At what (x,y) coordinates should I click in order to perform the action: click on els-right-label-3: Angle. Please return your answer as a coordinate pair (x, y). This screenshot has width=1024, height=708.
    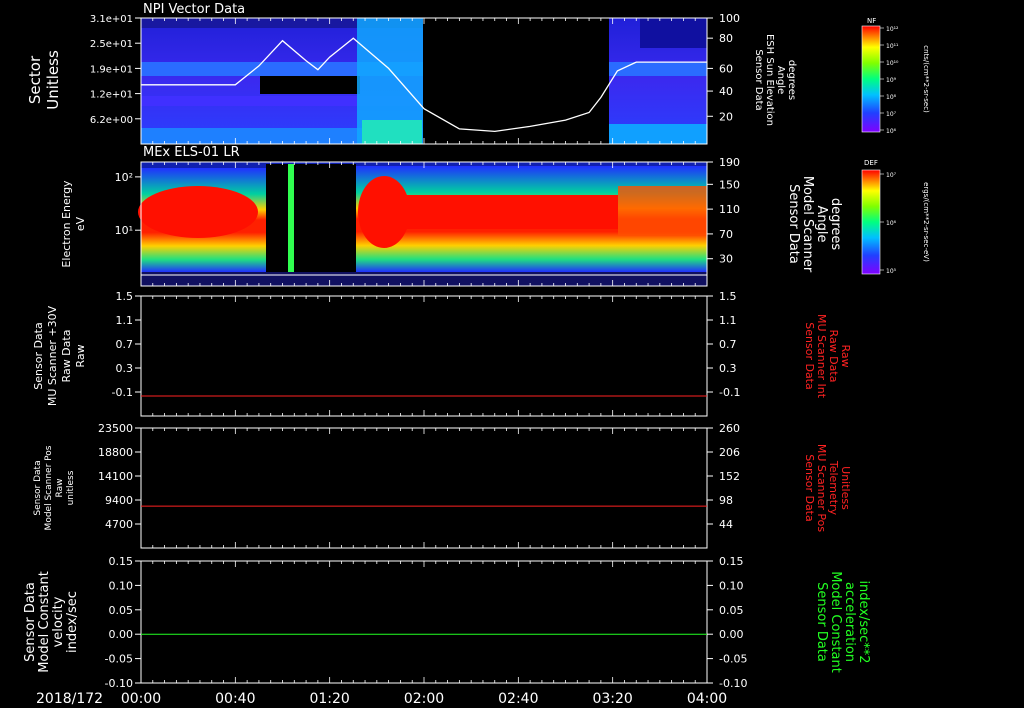
    Looking at the image, I should click on (821, 224).